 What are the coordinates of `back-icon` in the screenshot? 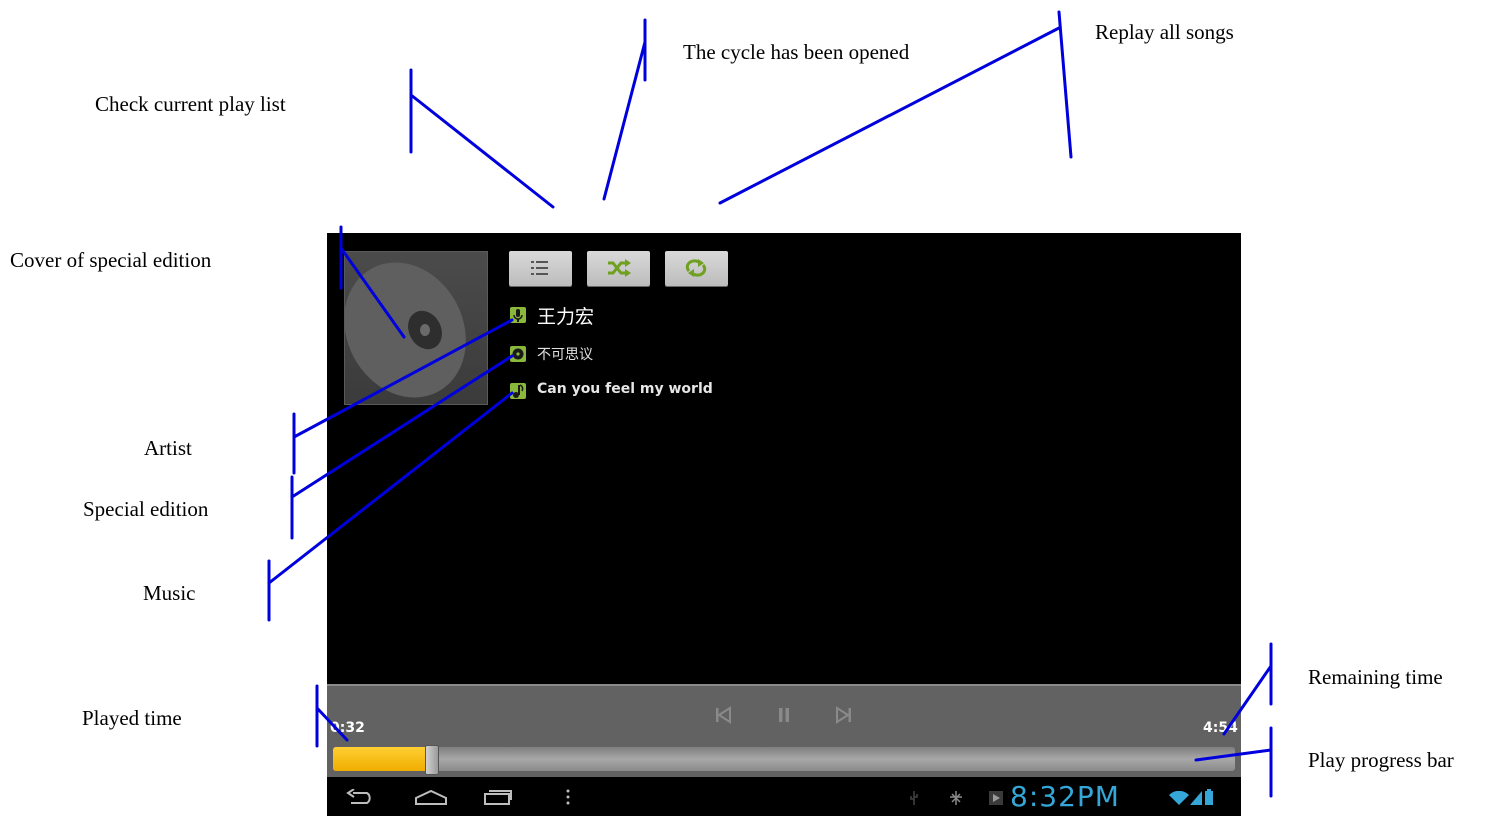 It's located at (361, 797).